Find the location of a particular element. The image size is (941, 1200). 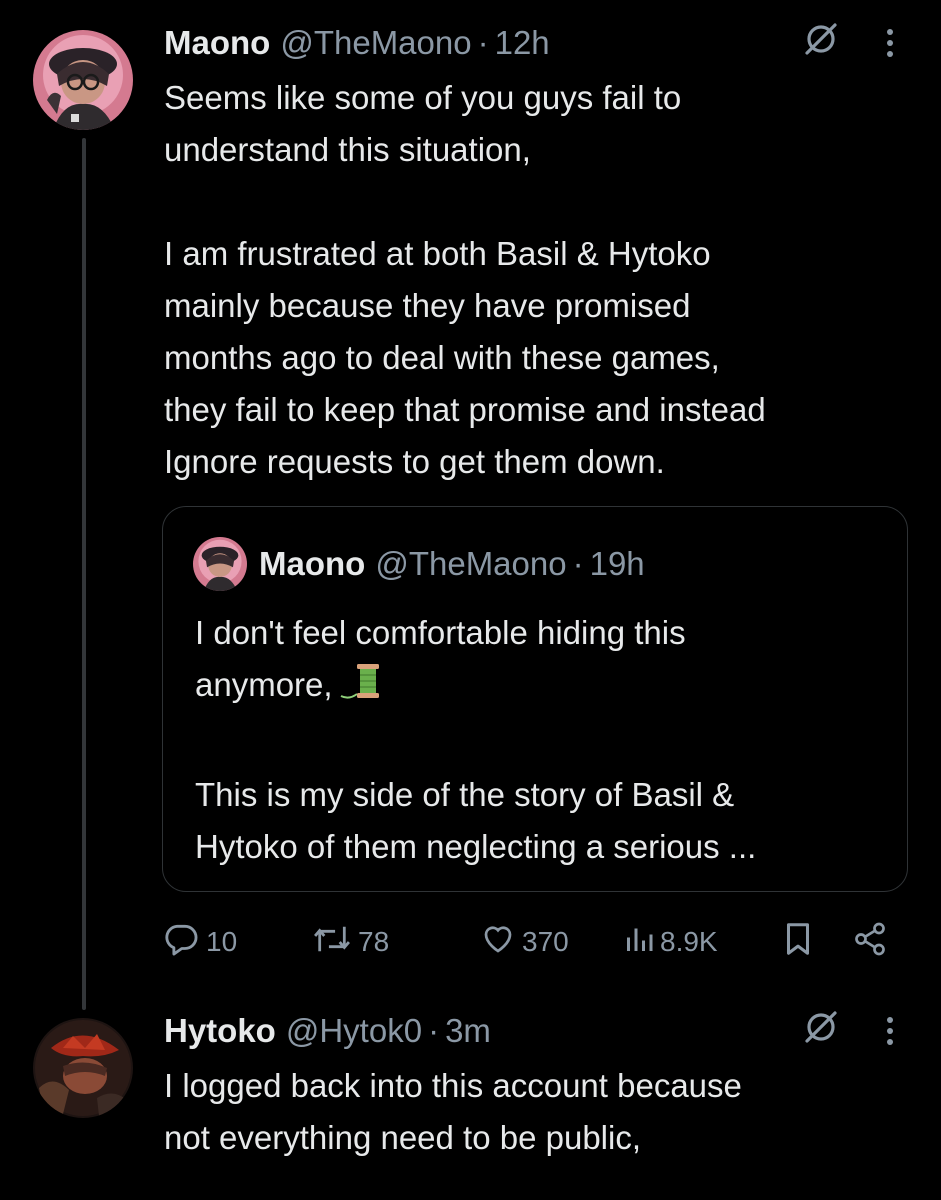

views-button: 8.9K is located at coordinates (671, 942).